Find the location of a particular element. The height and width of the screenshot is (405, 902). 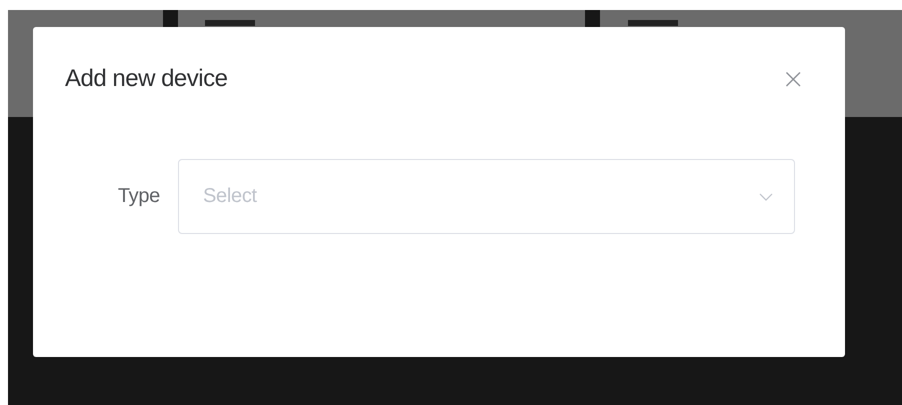

select-field: Select is located at coordinates (486, 196).